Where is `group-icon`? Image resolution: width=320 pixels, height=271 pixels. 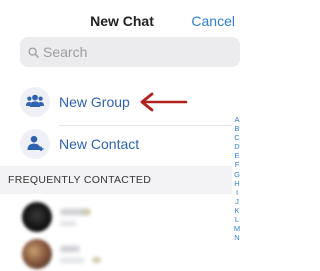 group-icon is located at coordinates (35, 100).